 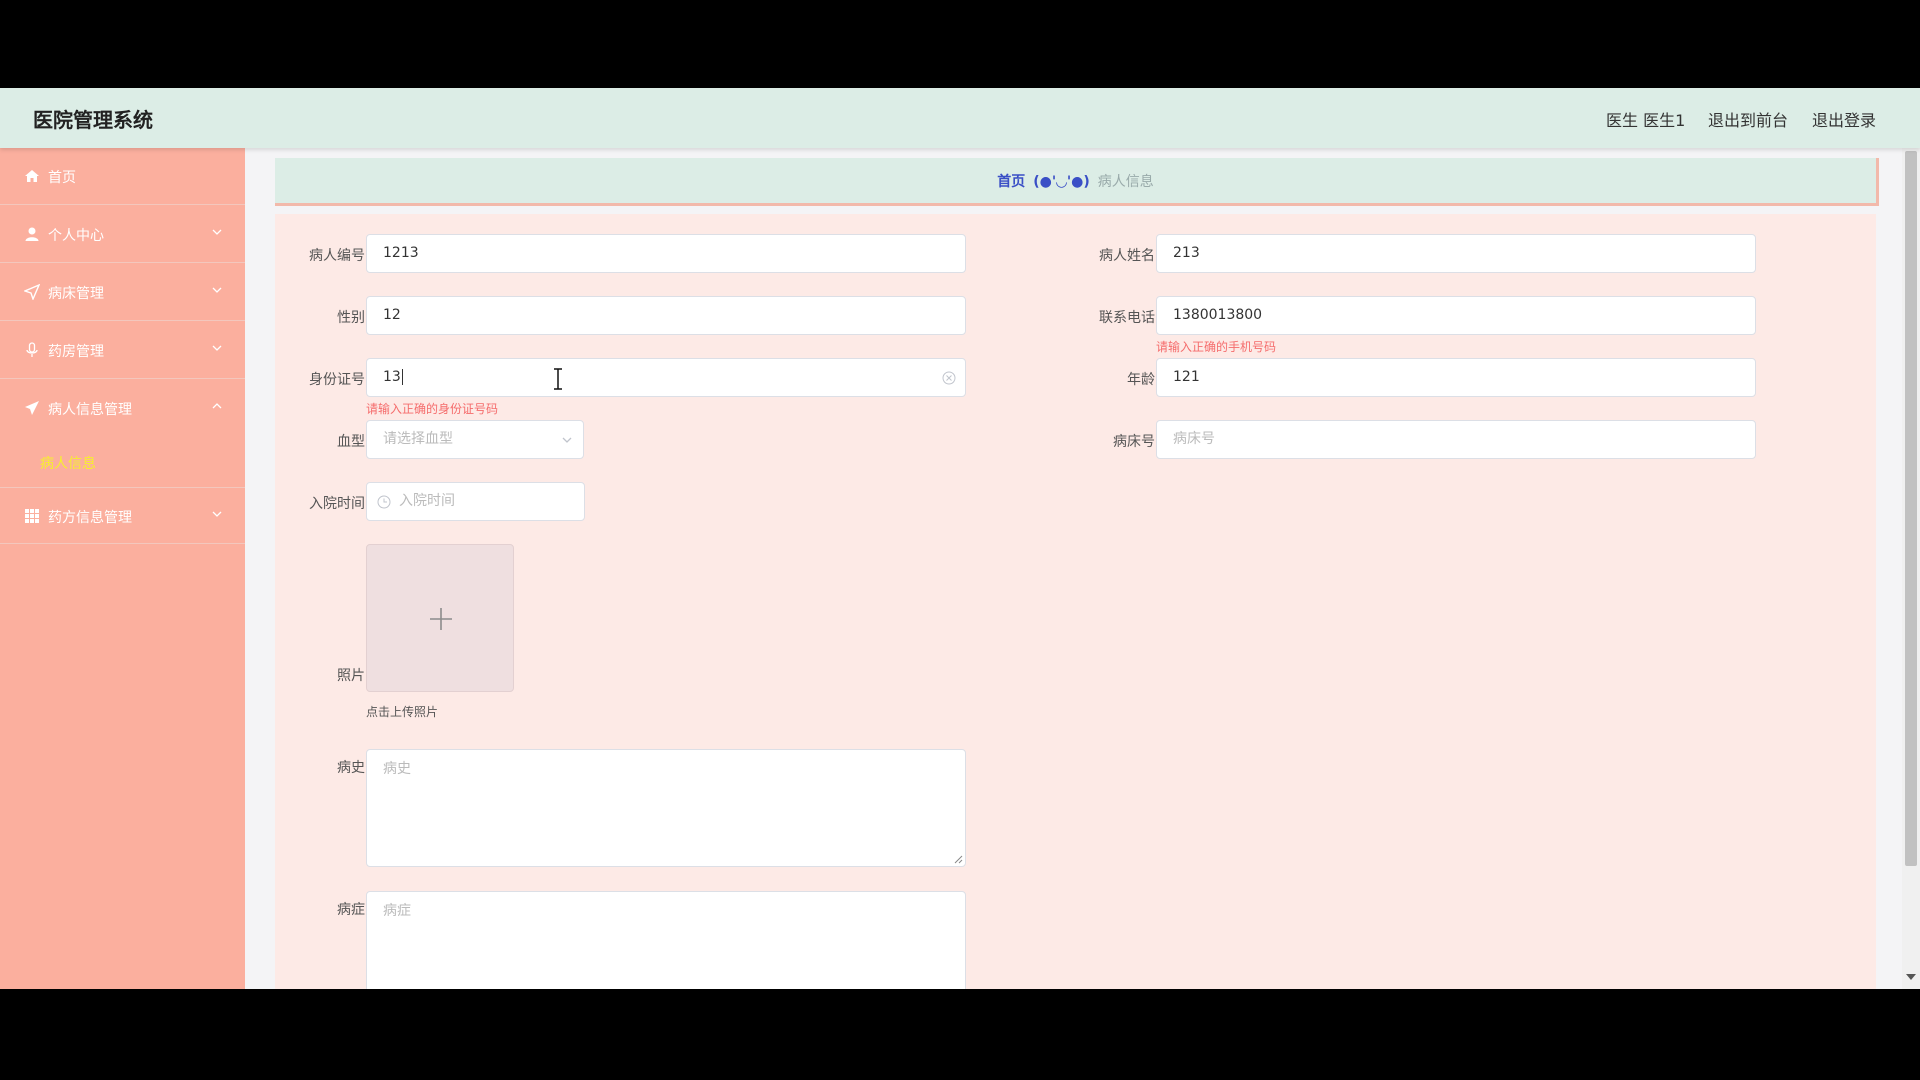 I want to click on breadcrumb-home: 首页, so click(x=1011, y=182).